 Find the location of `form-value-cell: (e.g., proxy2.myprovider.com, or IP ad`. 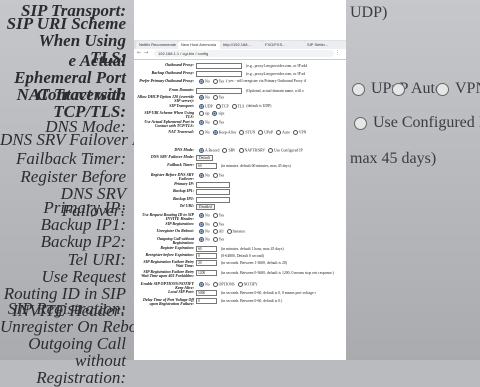

form-value-cell: (e.g., proxy2.myprovider.com, or IP ad is located at coordinates (270, 74).